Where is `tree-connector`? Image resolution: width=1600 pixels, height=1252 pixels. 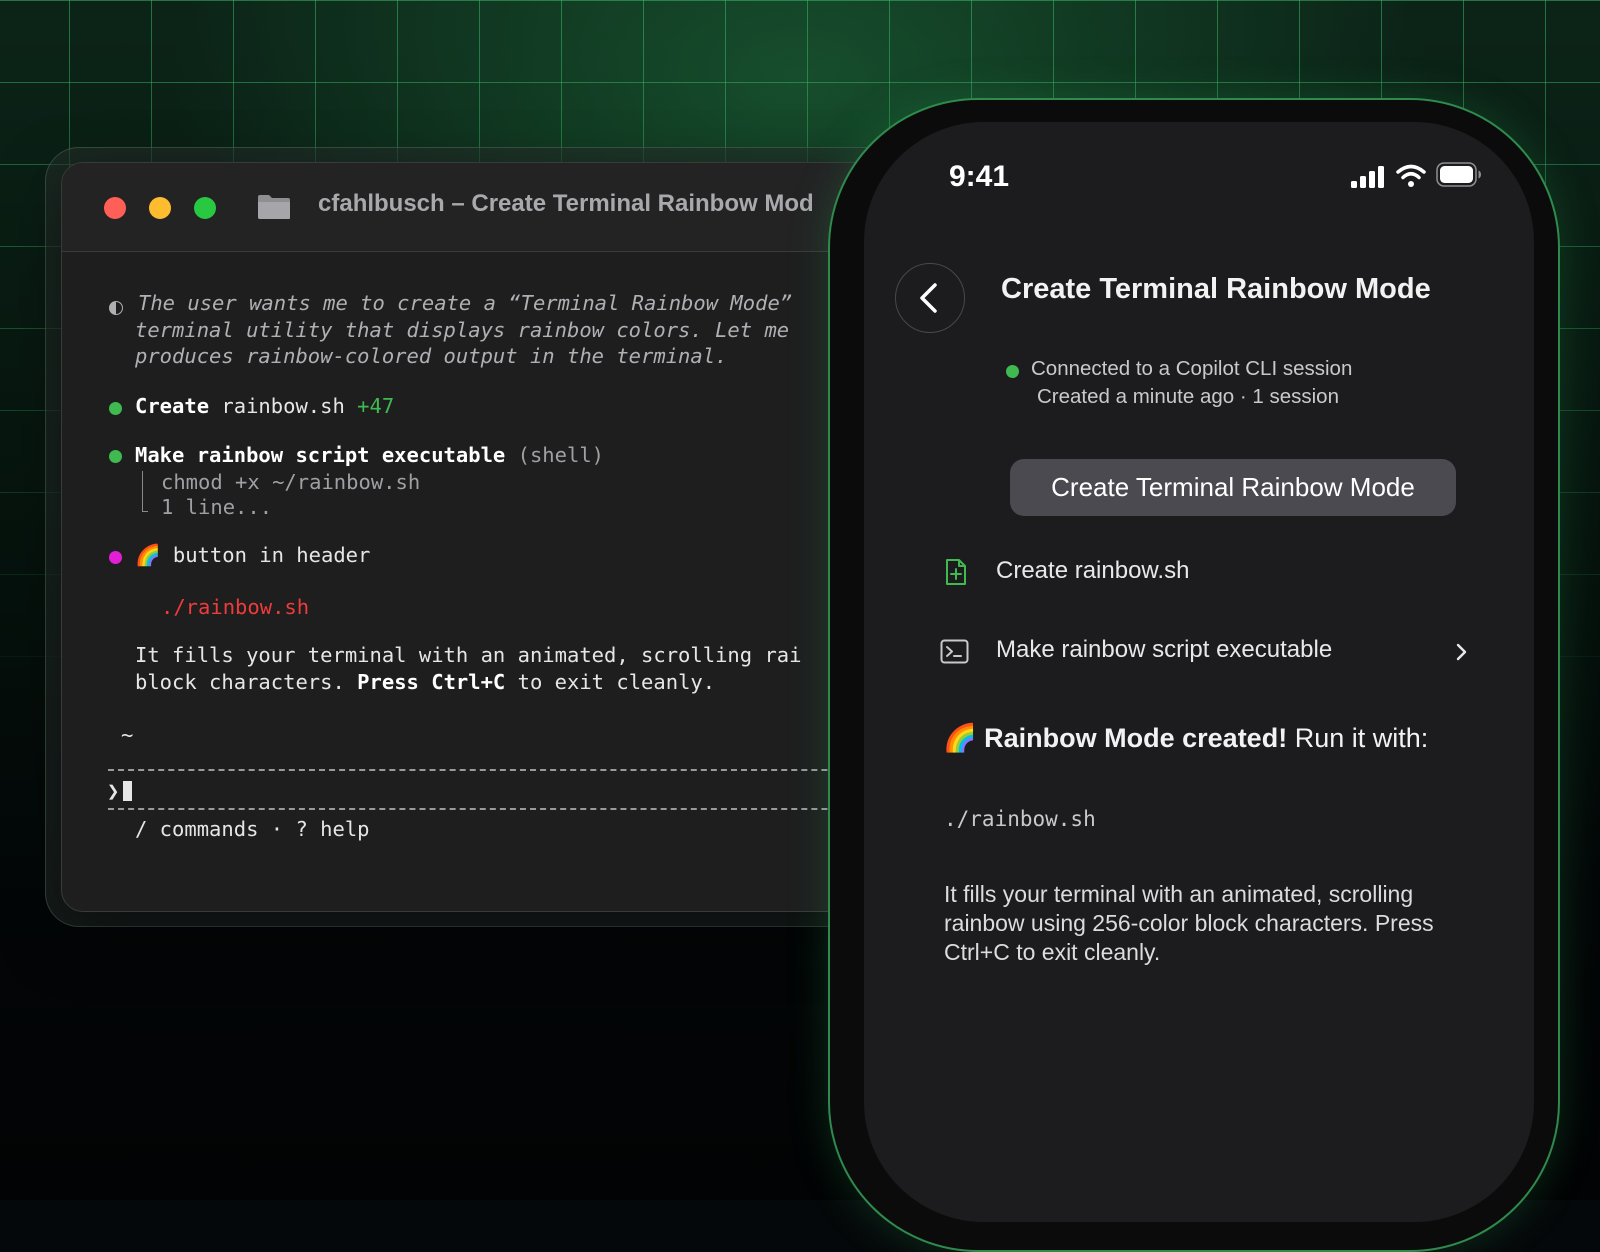 tree-connector is located at coordinates (142, 491).